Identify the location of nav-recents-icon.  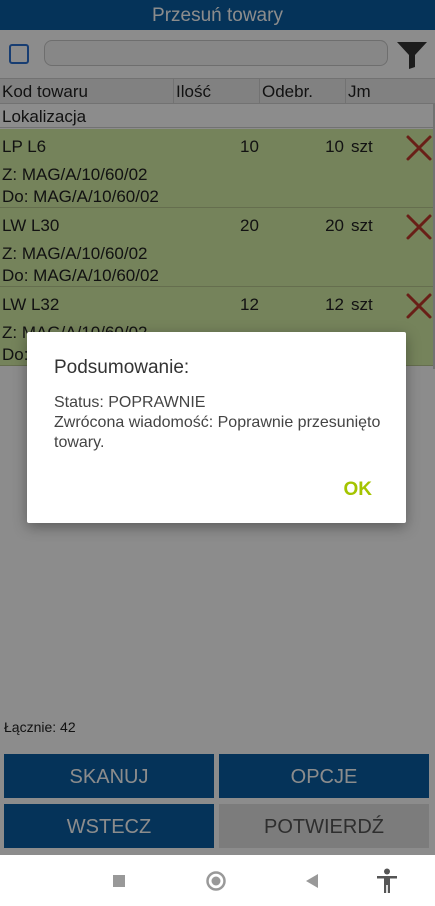
(119, 881).